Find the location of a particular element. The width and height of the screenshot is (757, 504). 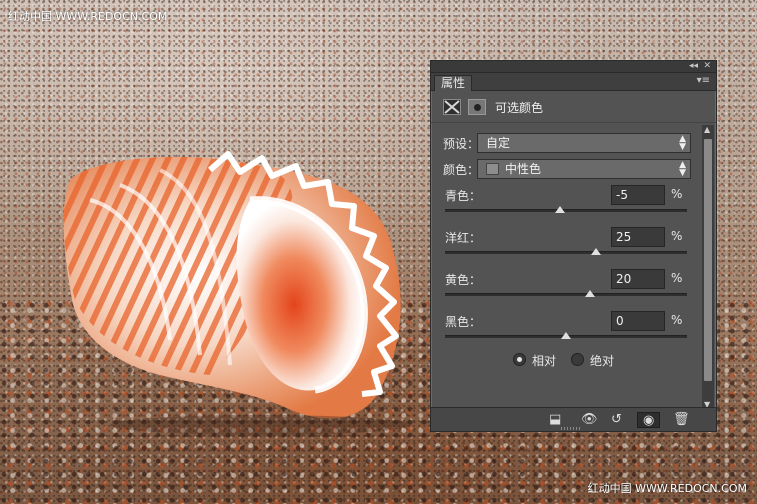

method-radio-group: 相对 绝对 is located at coordinates (588, 360).